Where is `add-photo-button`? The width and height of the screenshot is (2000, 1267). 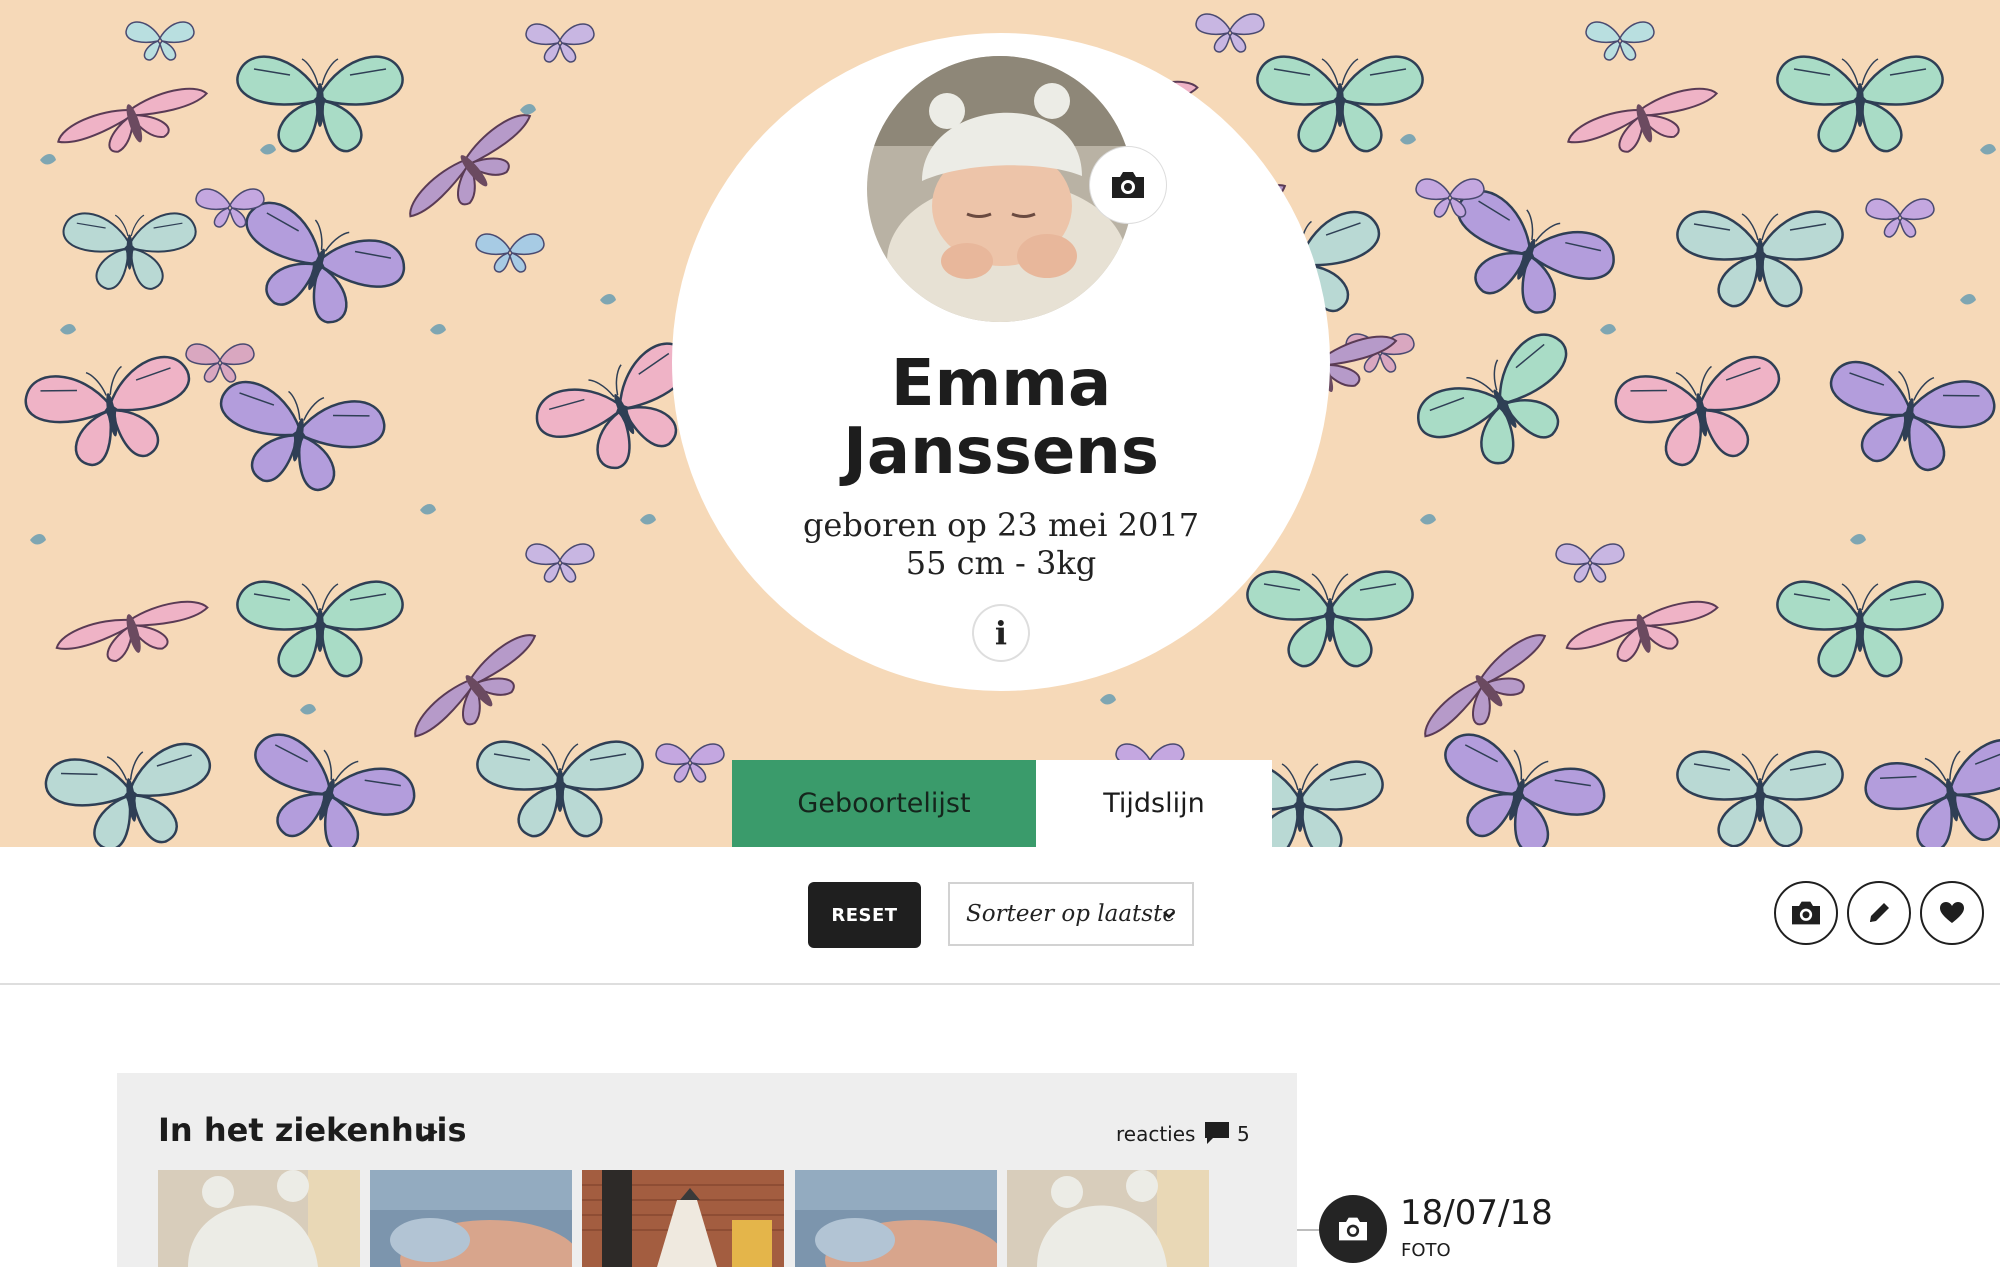 add-photo-button is located at coordinates (1806, 913).